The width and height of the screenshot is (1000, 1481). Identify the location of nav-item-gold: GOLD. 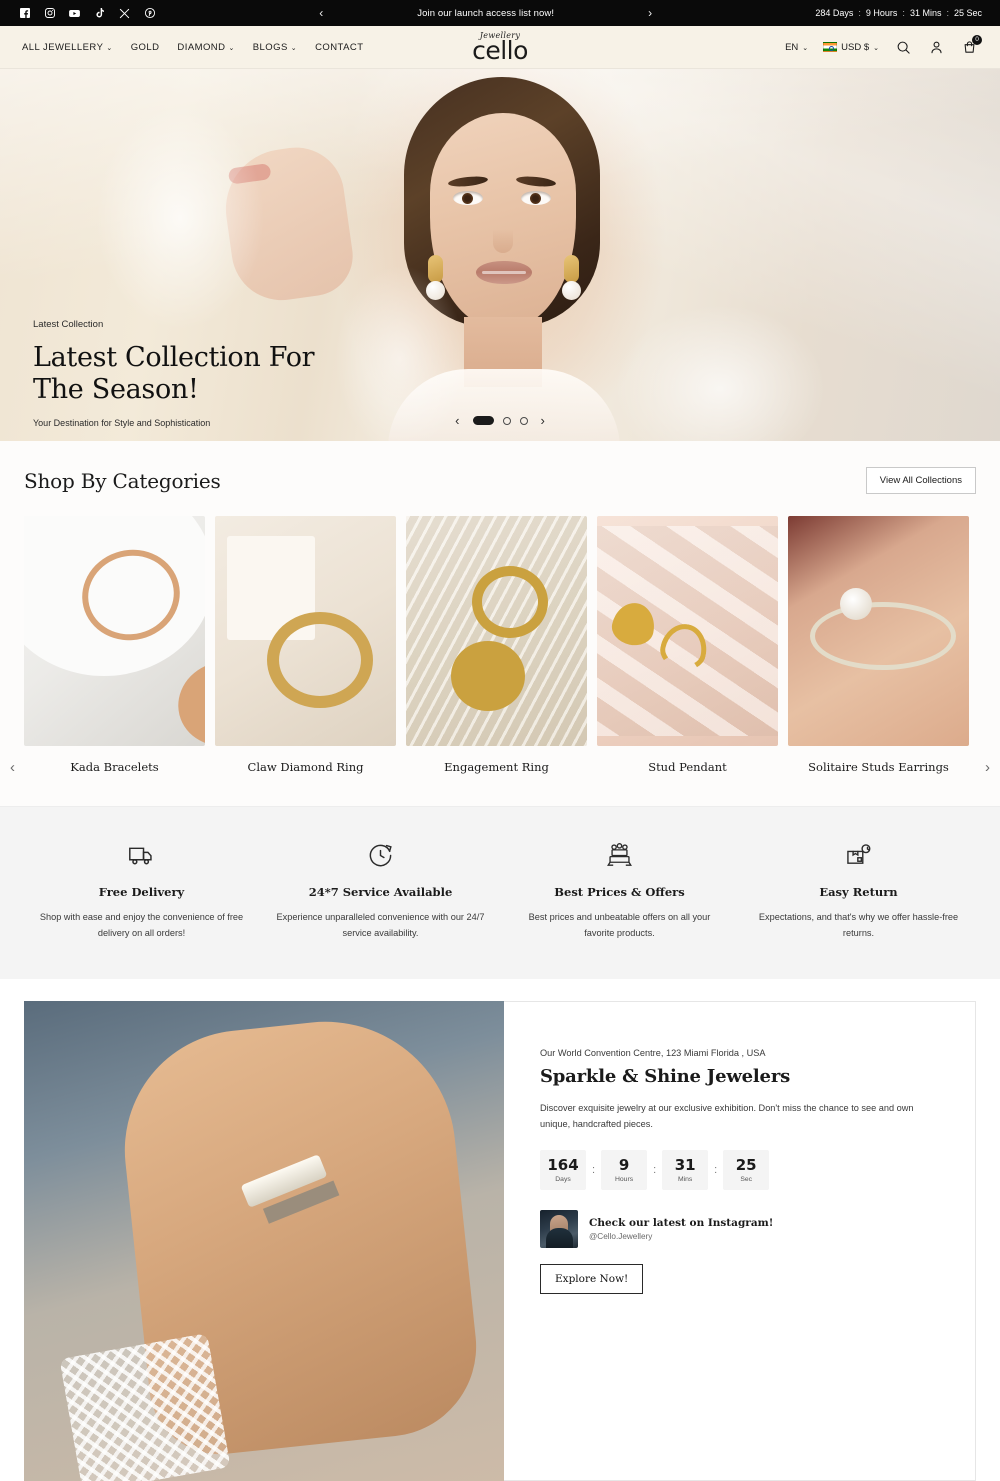
(145, 47).